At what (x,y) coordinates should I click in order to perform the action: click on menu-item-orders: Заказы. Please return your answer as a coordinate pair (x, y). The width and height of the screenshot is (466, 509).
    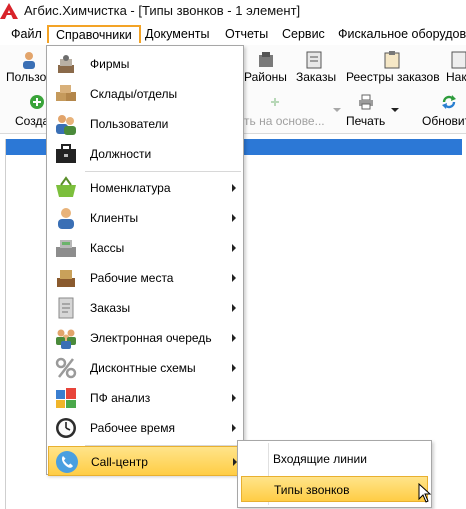
    Looking at the image, I should click on (145, 308).